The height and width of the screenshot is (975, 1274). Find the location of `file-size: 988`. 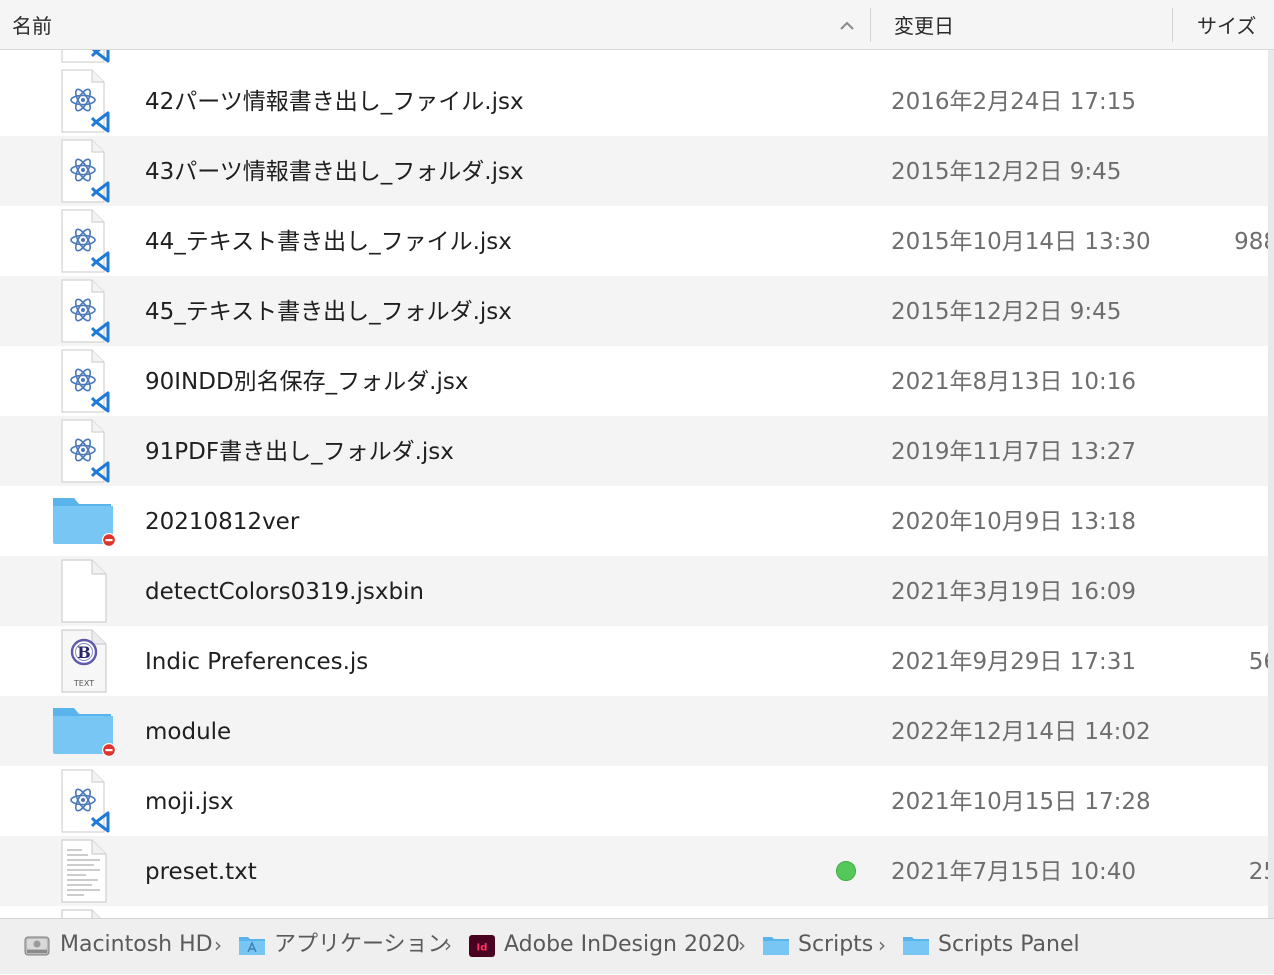

file-size: 988 is located at coordinates (1251, 242).